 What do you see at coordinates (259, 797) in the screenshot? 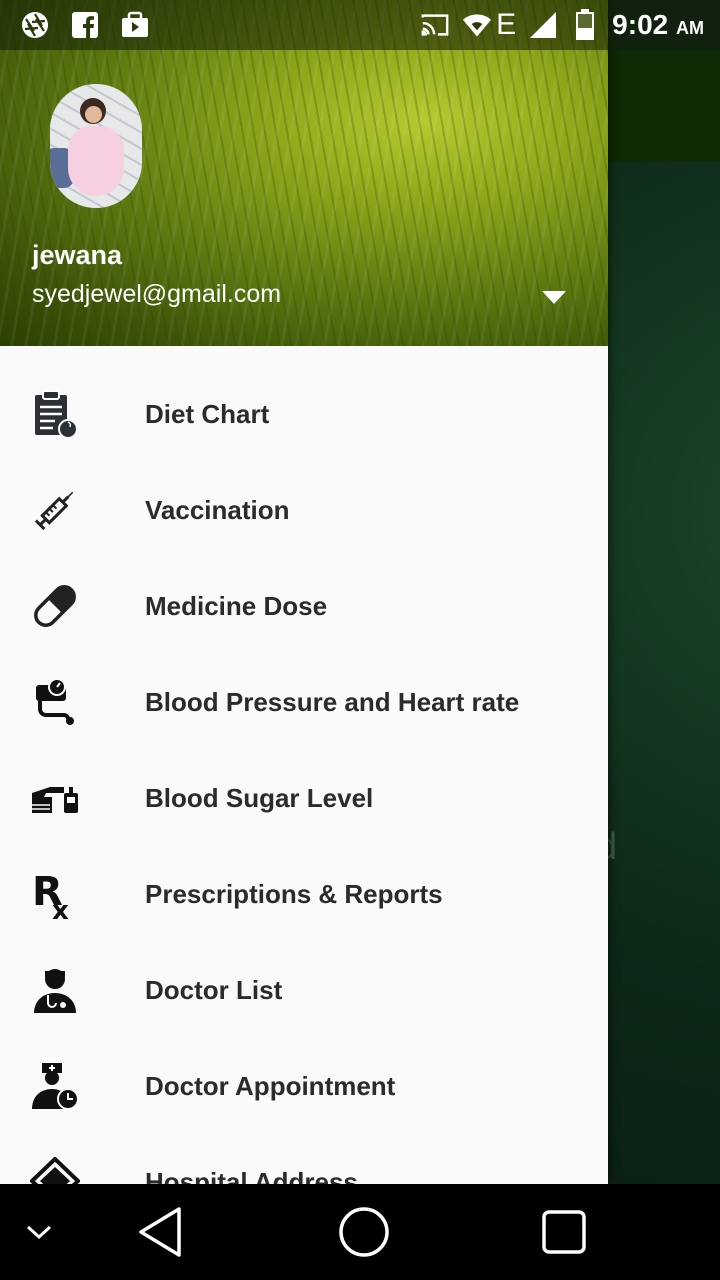
I see `menu-item-label: Blood Sugar Level` at bounding box center [259, 797].